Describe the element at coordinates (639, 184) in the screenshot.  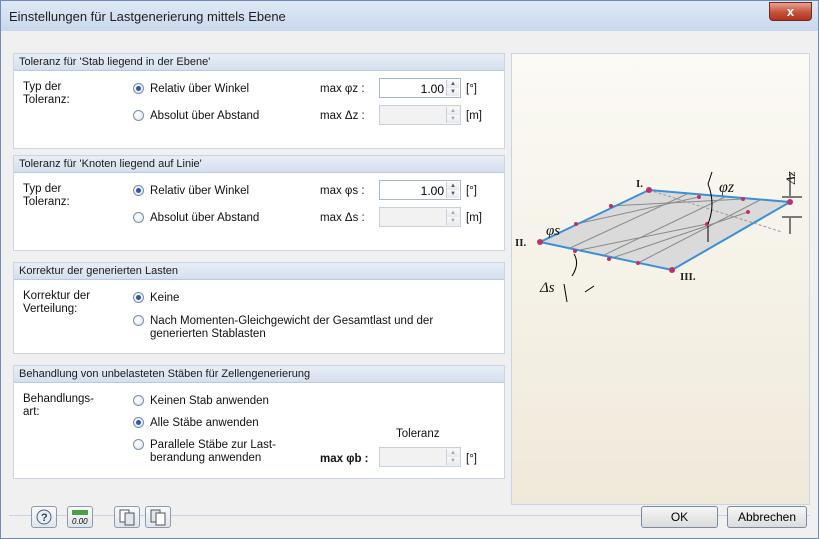
I see `node-label-i: I.` at that location.